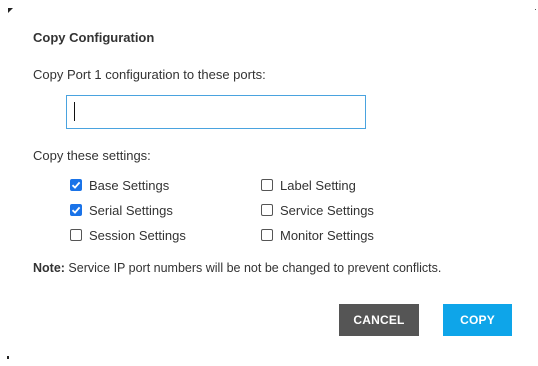 This screenshot has width=538, height=366. I want to click on session-settings-checkbox: Session Settings, so click(128, 235).